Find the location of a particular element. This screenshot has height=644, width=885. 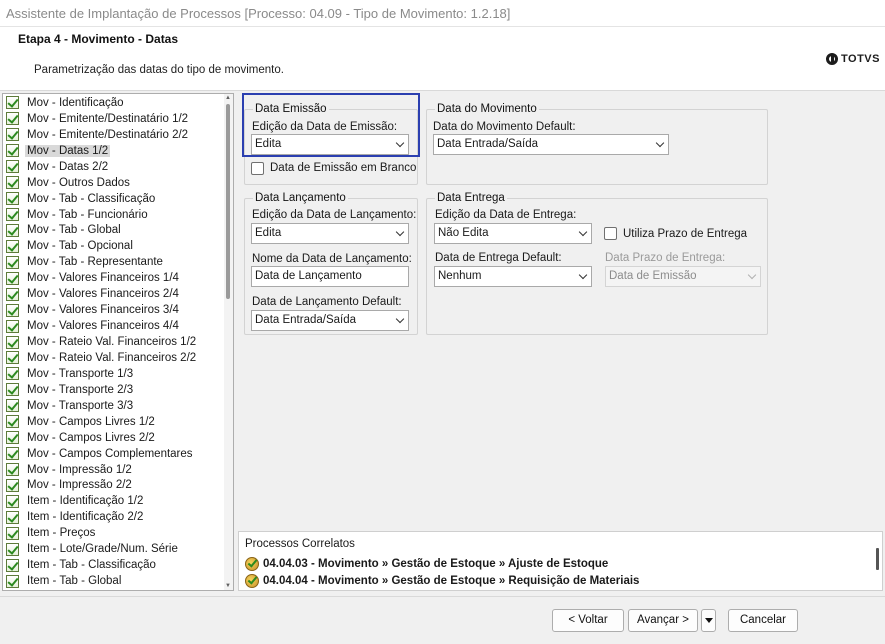

tree-item-label: Mov - Impressão 2/2 is located at coordinates (79, 485).